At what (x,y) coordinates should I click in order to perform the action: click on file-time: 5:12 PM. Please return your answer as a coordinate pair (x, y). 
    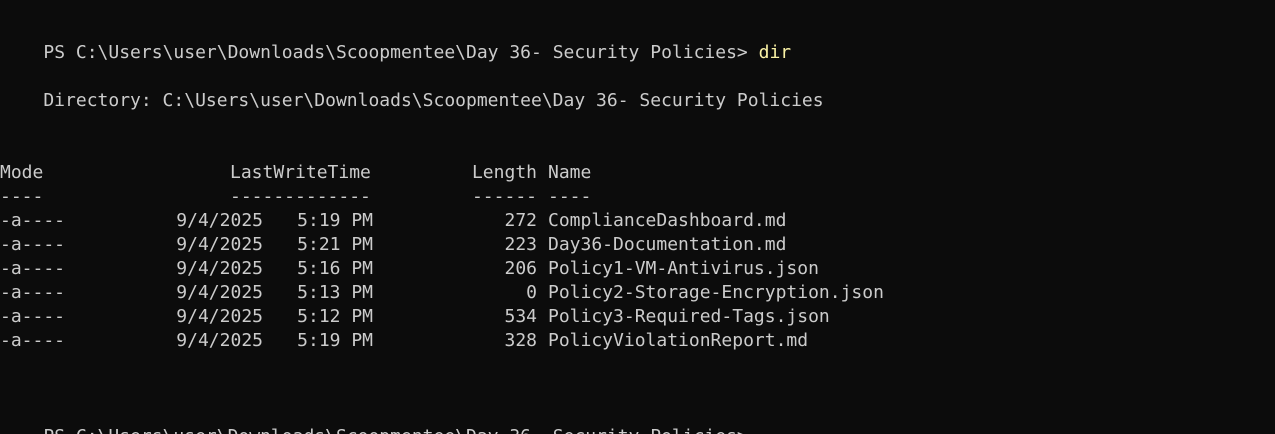
    Looking at the image, I should click on (335, 316).